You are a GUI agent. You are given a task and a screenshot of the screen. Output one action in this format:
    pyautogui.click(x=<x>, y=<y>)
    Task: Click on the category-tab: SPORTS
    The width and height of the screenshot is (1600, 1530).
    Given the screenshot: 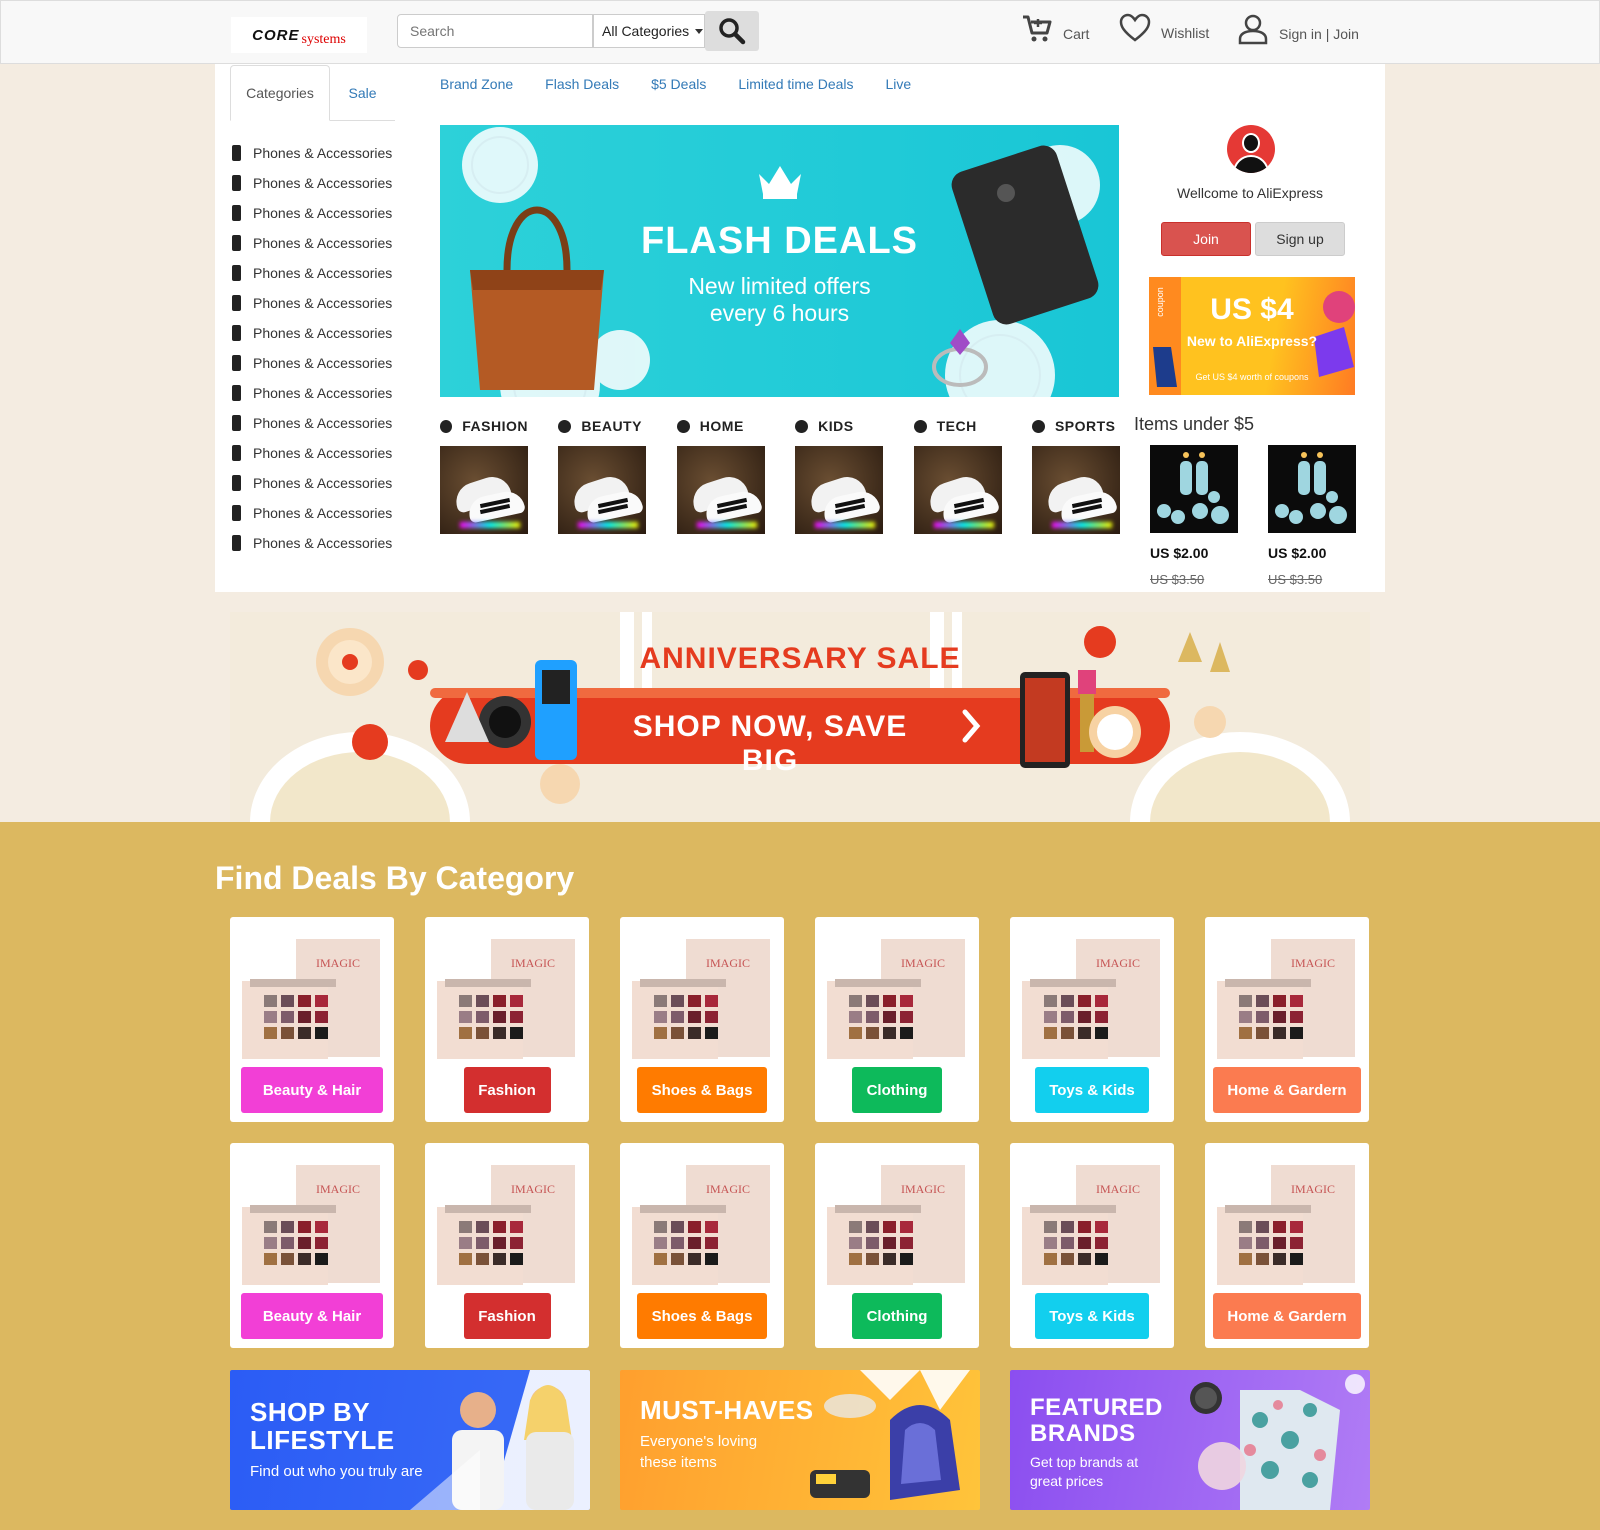 What is the action you would take?
    pyautogui.click(x=1075, y=475)
    